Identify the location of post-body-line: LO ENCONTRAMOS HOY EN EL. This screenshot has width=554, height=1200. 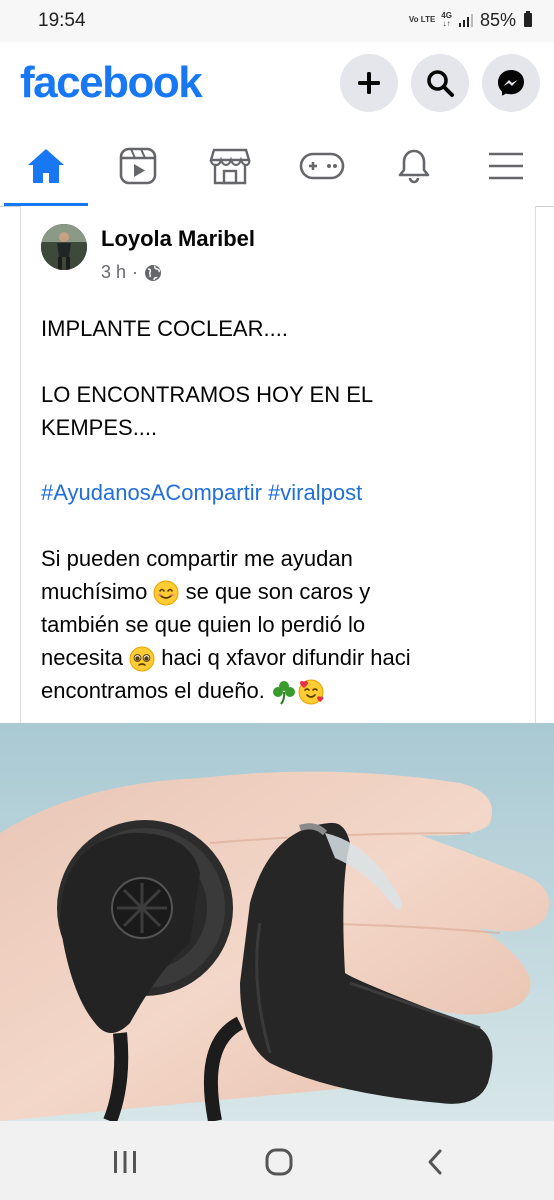
(207, 394).